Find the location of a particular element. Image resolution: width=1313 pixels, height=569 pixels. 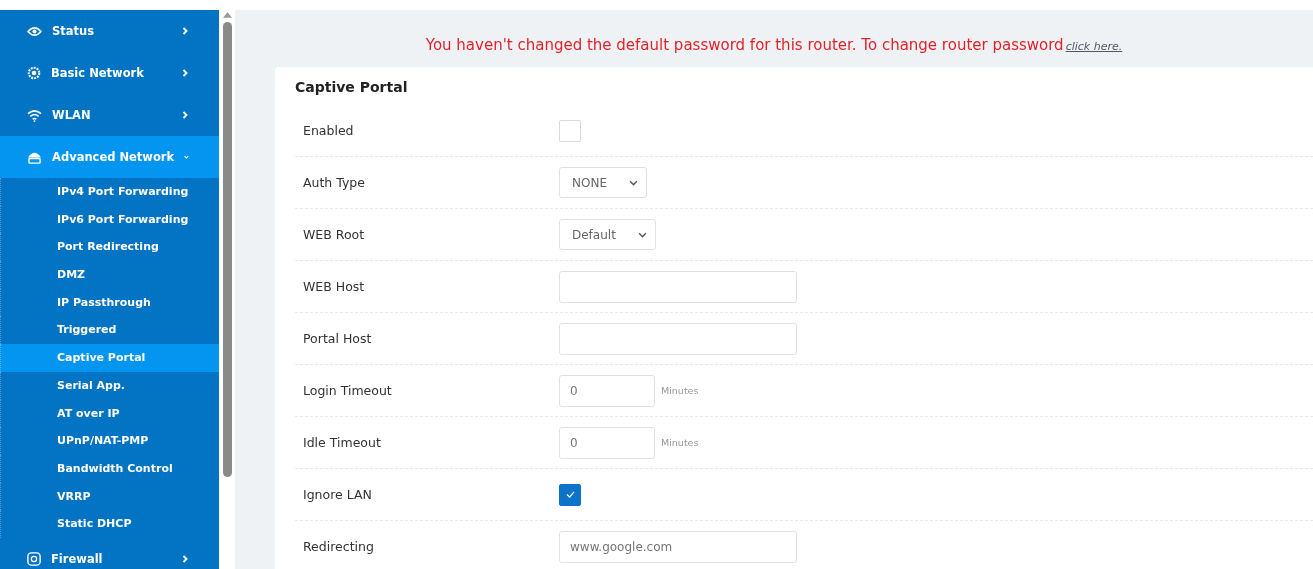

sidebar-item: Basic Network is located at coordinates (109, 73).